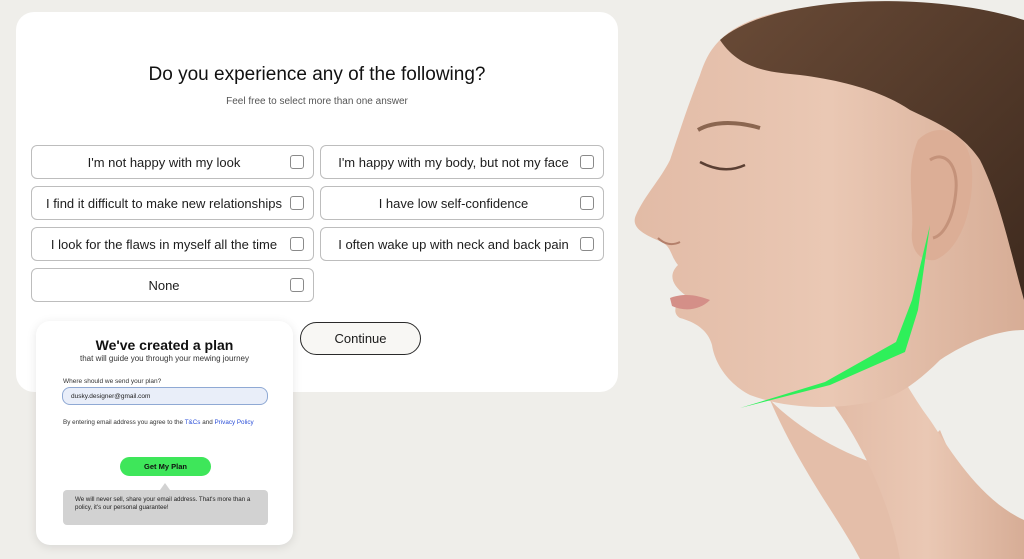  I want to click on option-happy-body-not-face: I'm happy with my body, but not my face, so click(462, 162).